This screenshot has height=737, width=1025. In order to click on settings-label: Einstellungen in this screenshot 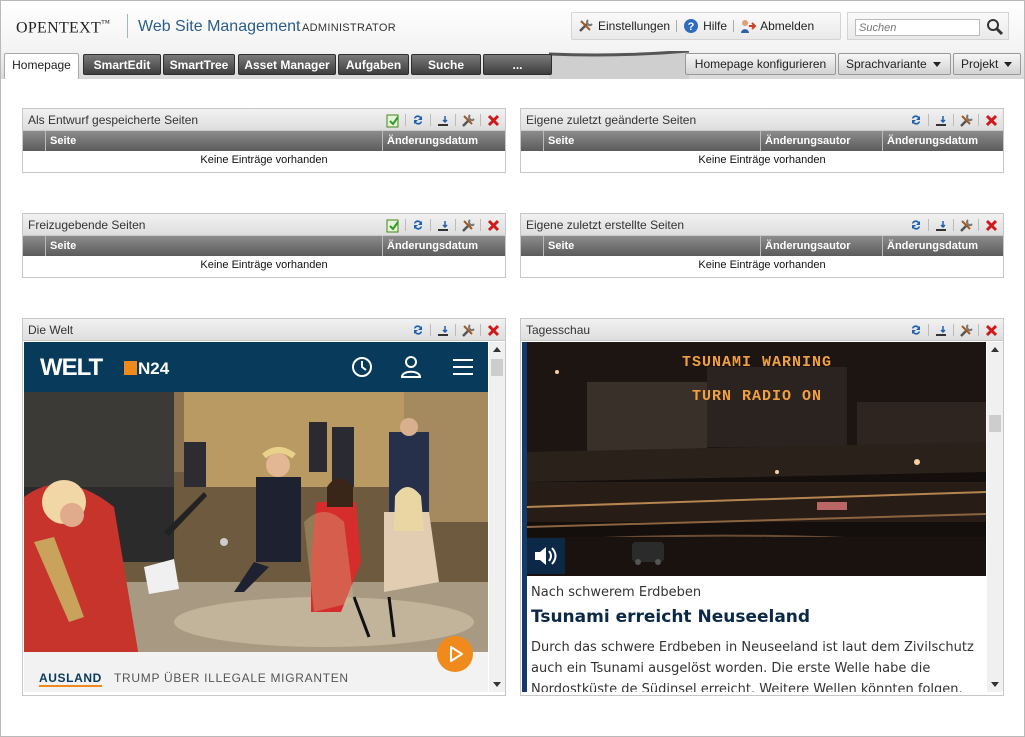, I will do `click(634, 26)`.